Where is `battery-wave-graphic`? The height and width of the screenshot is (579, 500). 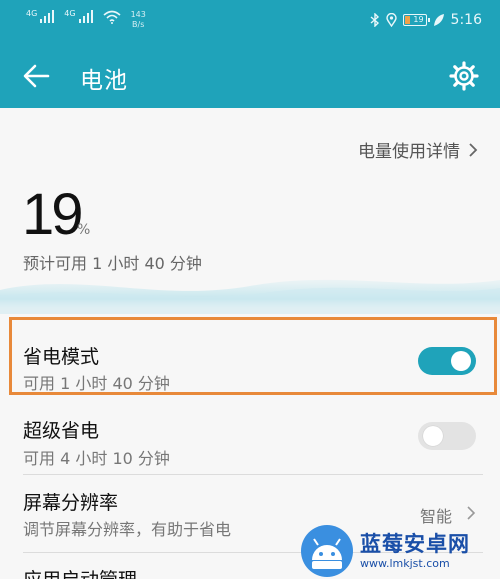 battery-wave-graphic is located at coordinates (250, 296).